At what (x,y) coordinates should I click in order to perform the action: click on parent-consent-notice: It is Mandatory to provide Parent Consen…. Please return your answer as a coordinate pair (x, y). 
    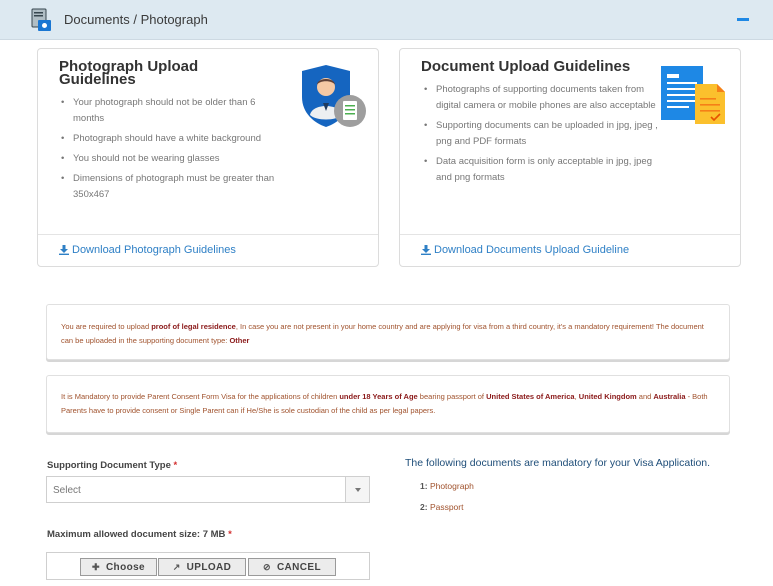
    Looking at the image, I should click on (388, 404).